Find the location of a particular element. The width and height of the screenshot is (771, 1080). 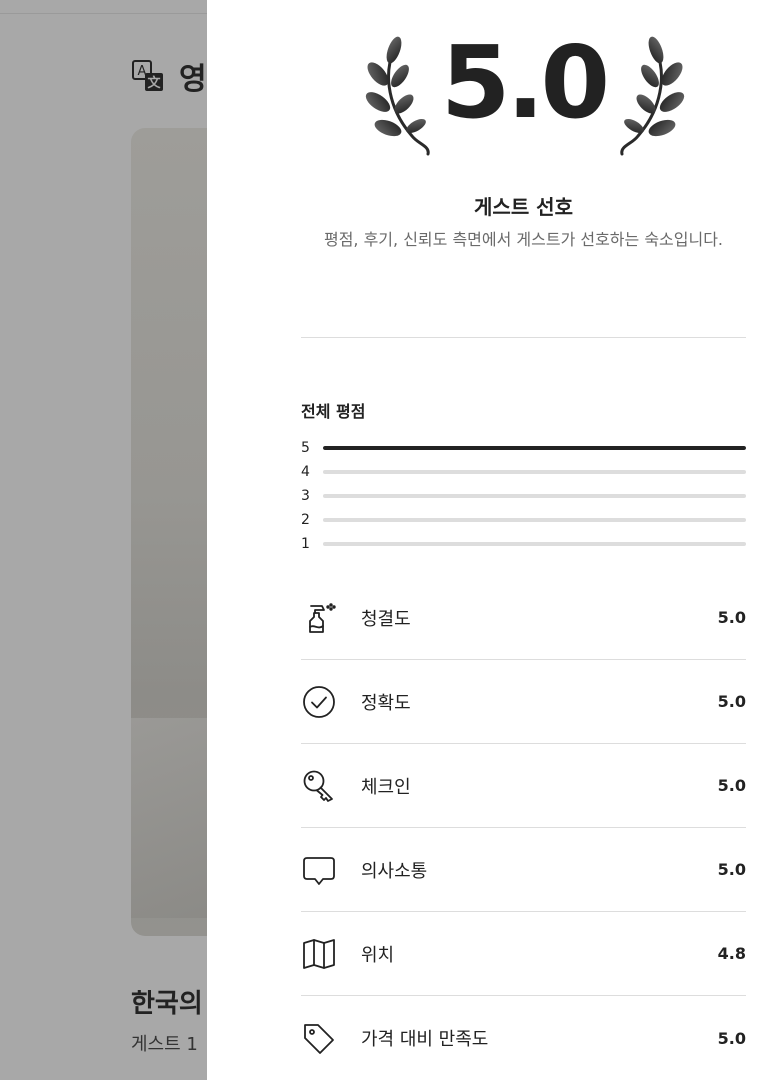

category-label: 위치 is located at coordinates (378, 955).